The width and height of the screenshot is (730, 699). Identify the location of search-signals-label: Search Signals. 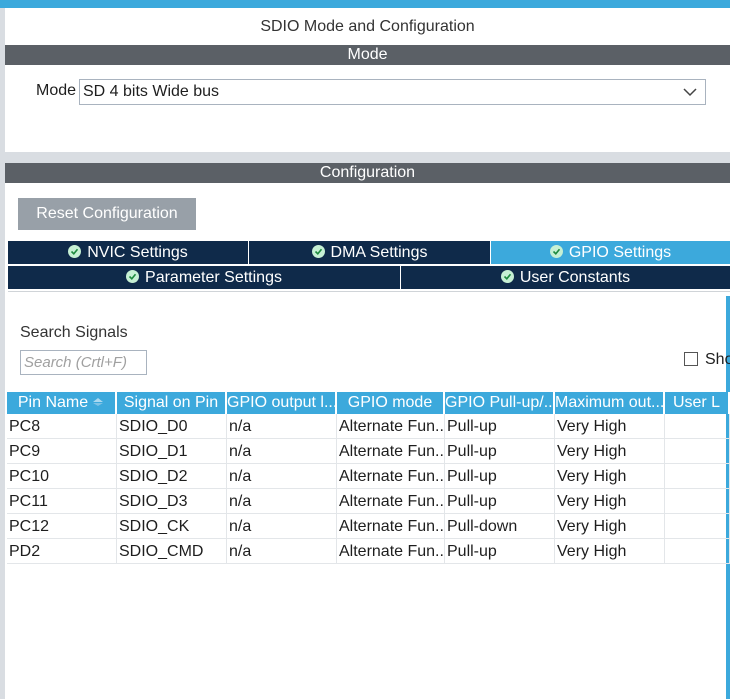
(74, 332).